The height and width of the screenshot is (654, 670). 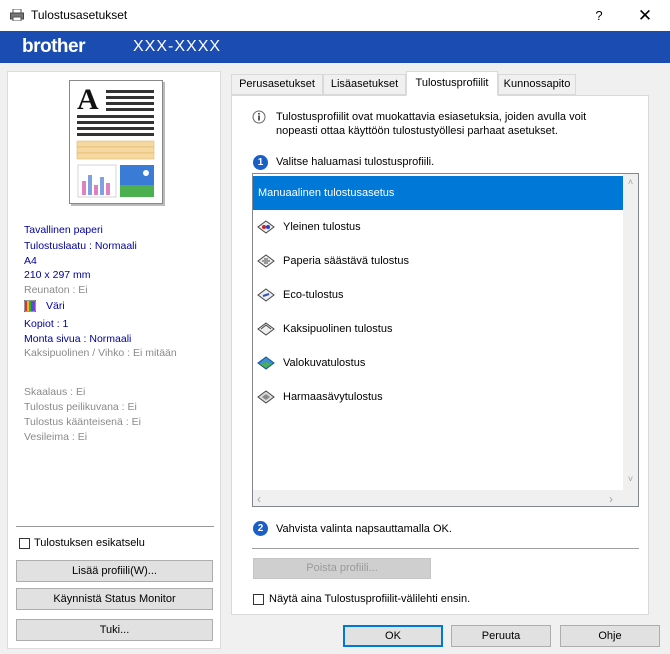 I want to click on borderless-setting: Reunaton : Ei, so click(x=56, y=290).